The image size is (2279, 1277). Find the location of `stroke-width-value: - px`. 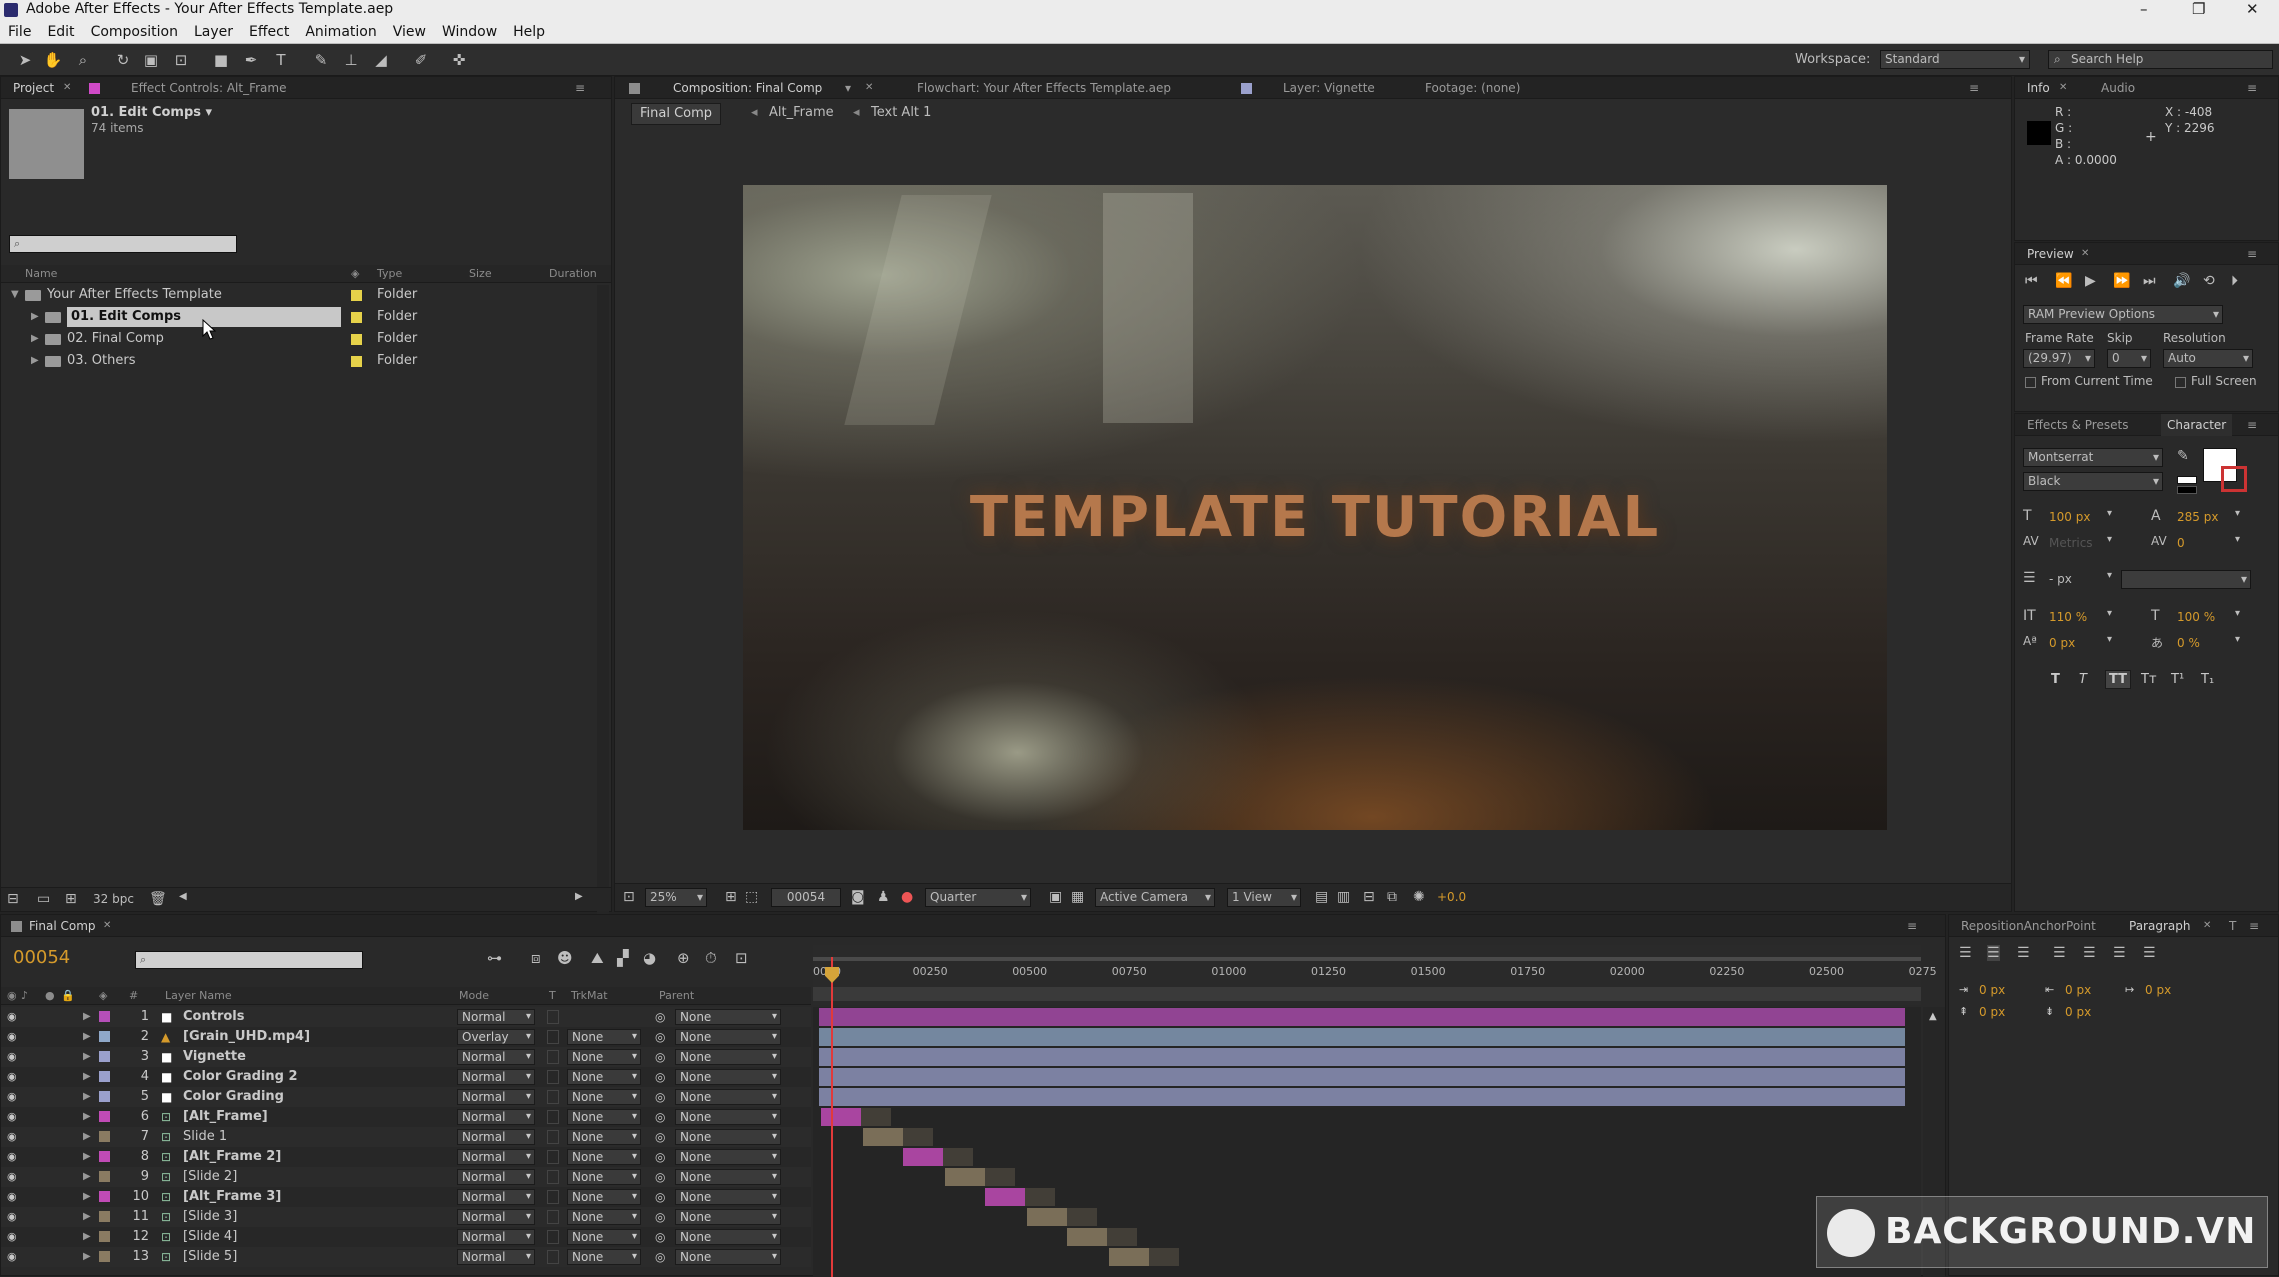

stroke-width-value: - px is located at coordinates (2060, 579).